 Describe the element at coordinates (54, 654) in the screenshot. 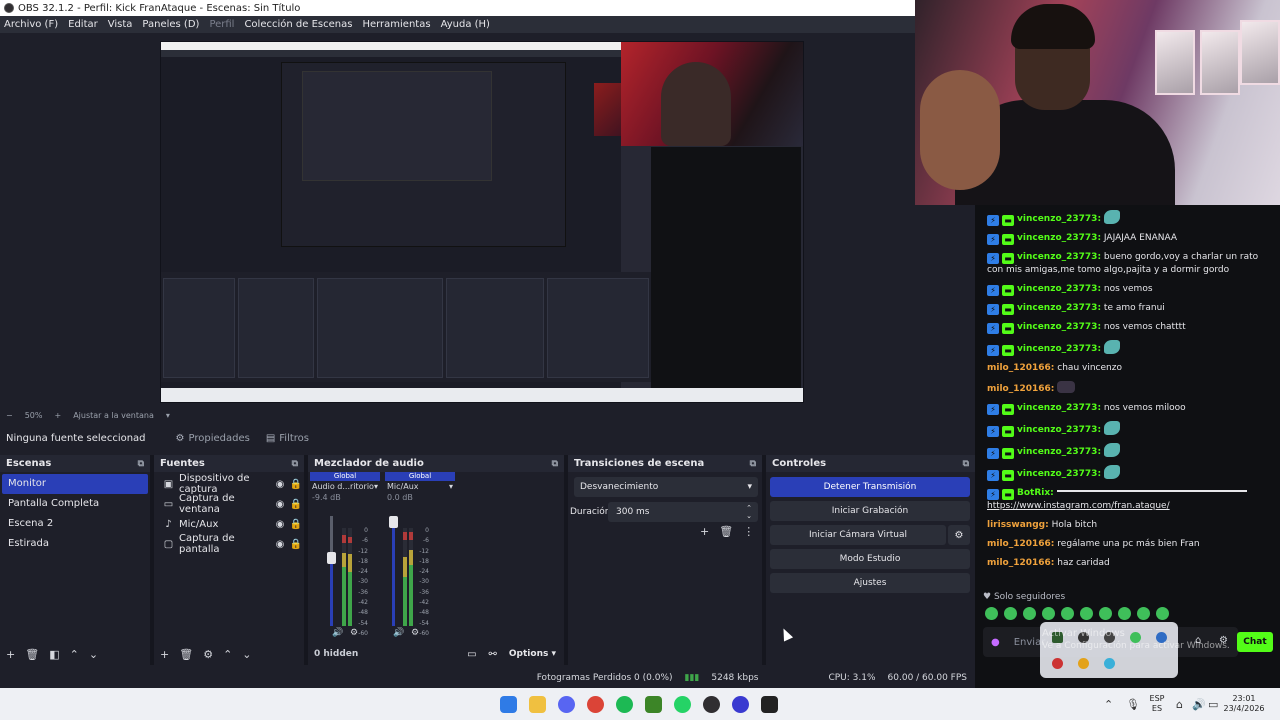

I see `scene-filters-icon: ◧` at that location.